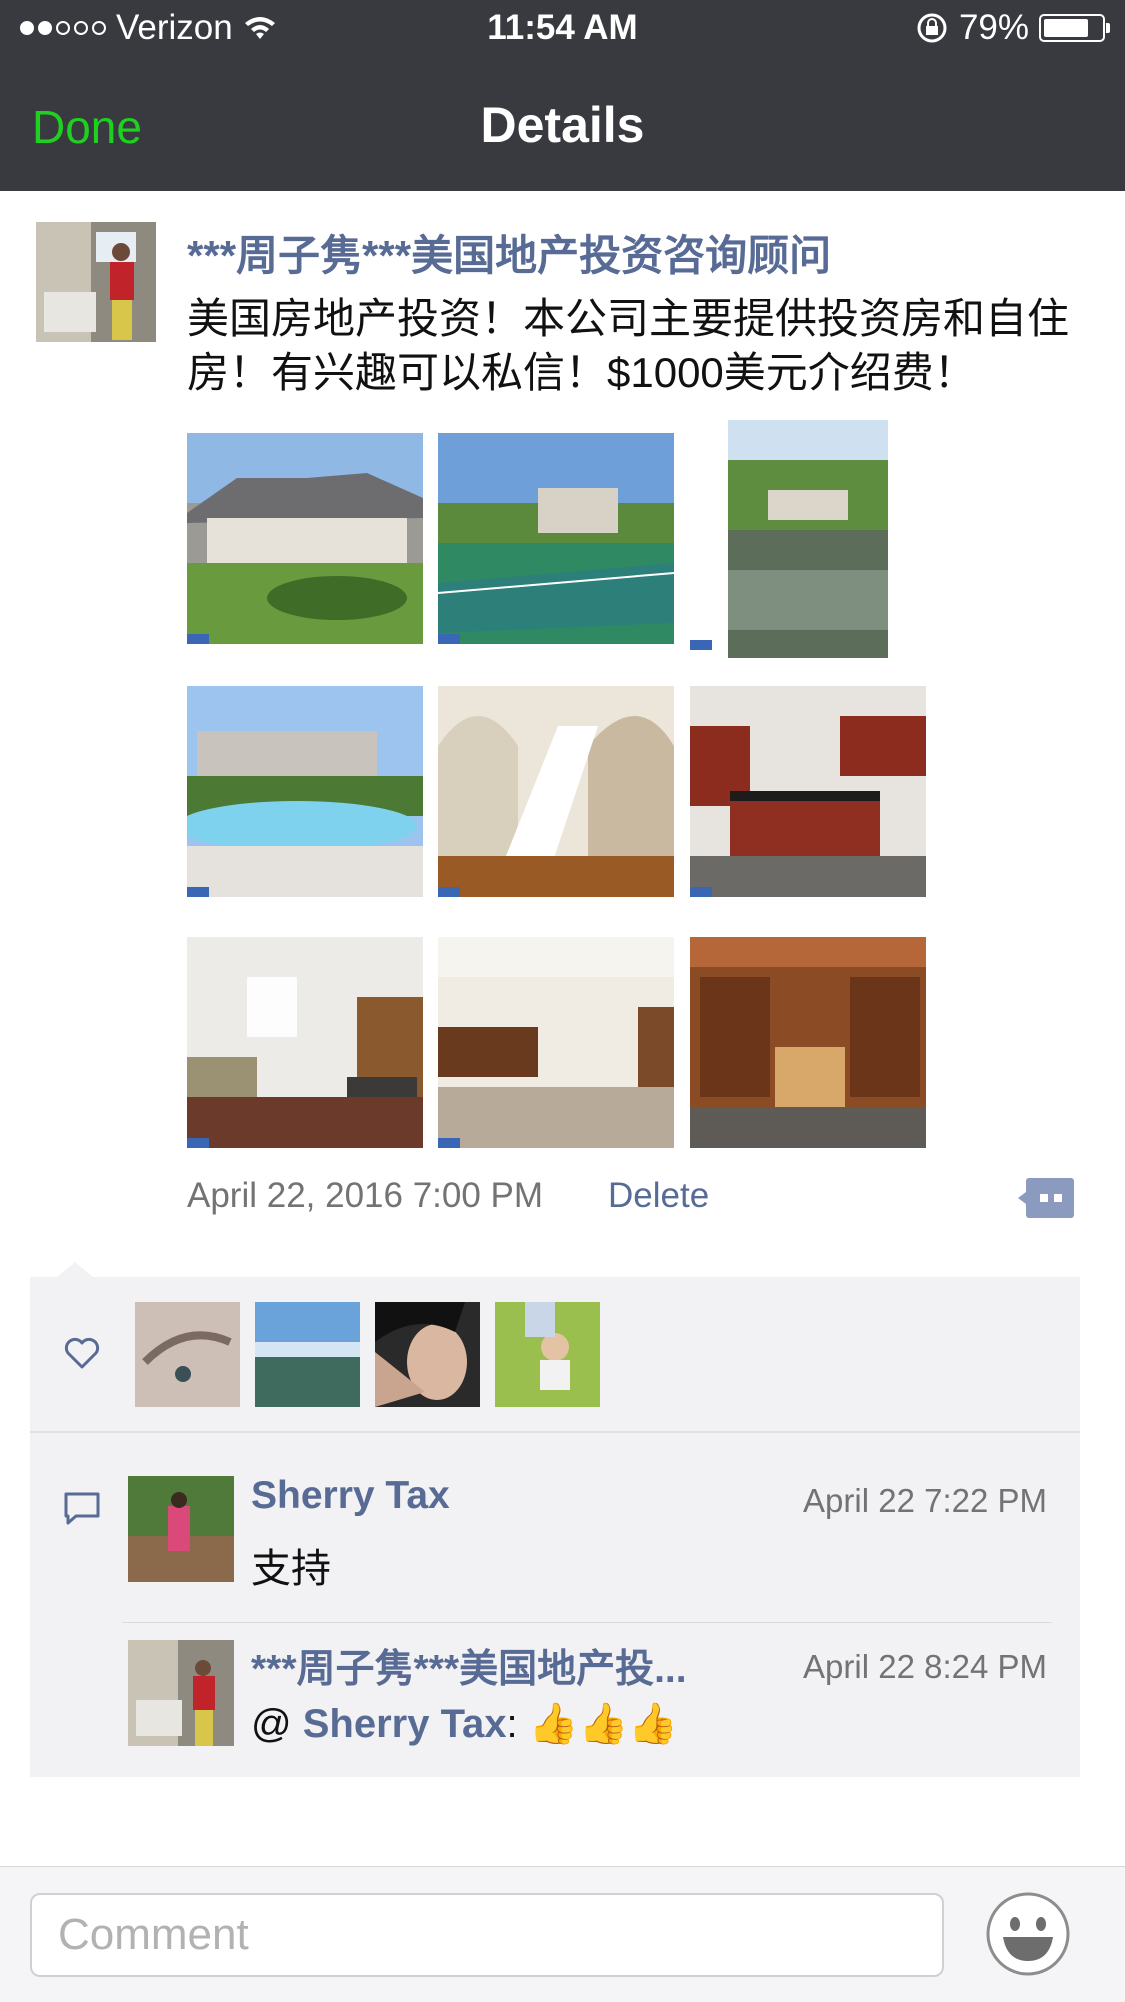 The image size is (1125, 2002). What do you see at coordinates (701, 645) in the screenshot?
I see `photo-badge` at bounding box center [701, 645].